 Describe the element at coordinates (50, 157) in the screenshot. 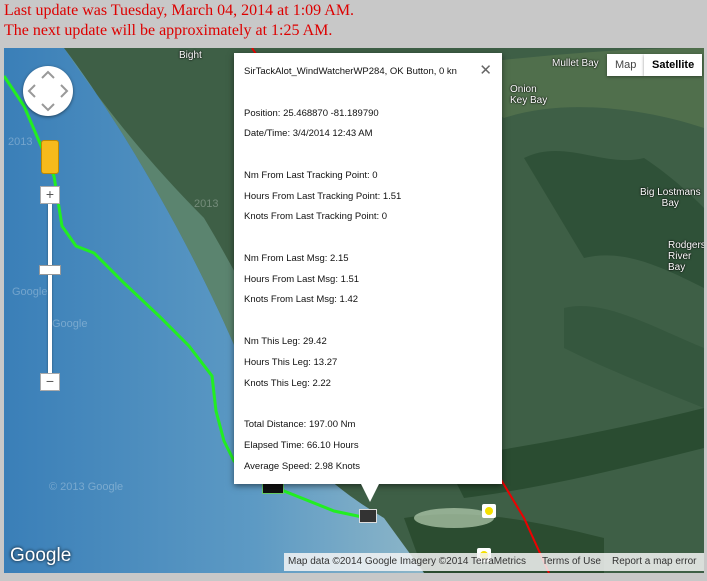

I see `pegman-icon` at that location.